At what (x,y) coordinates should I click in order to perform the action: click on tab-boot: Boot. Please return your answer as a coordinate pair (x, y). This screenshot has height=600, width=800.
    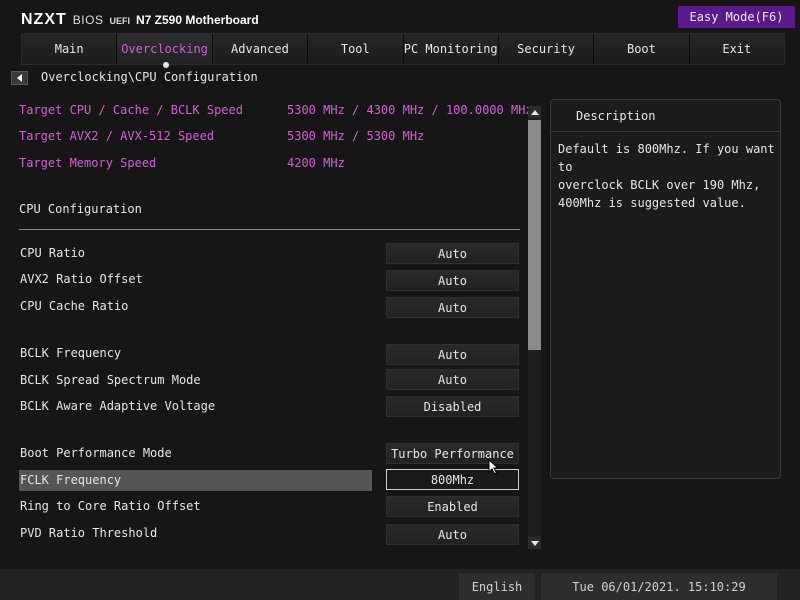
    Looking at the image, I should click on (642, 49).